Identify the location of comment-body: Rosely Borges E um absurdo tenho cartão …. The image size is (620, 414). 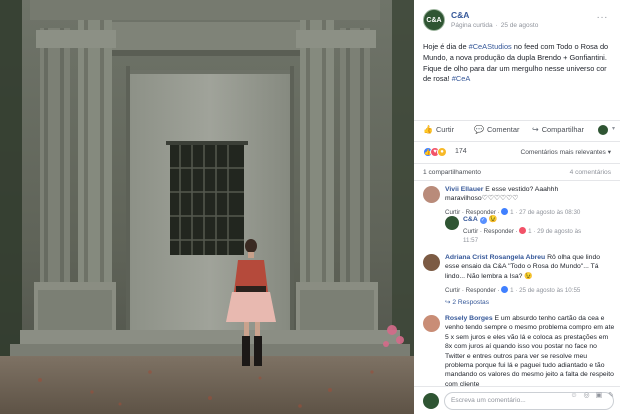
(530, 350).